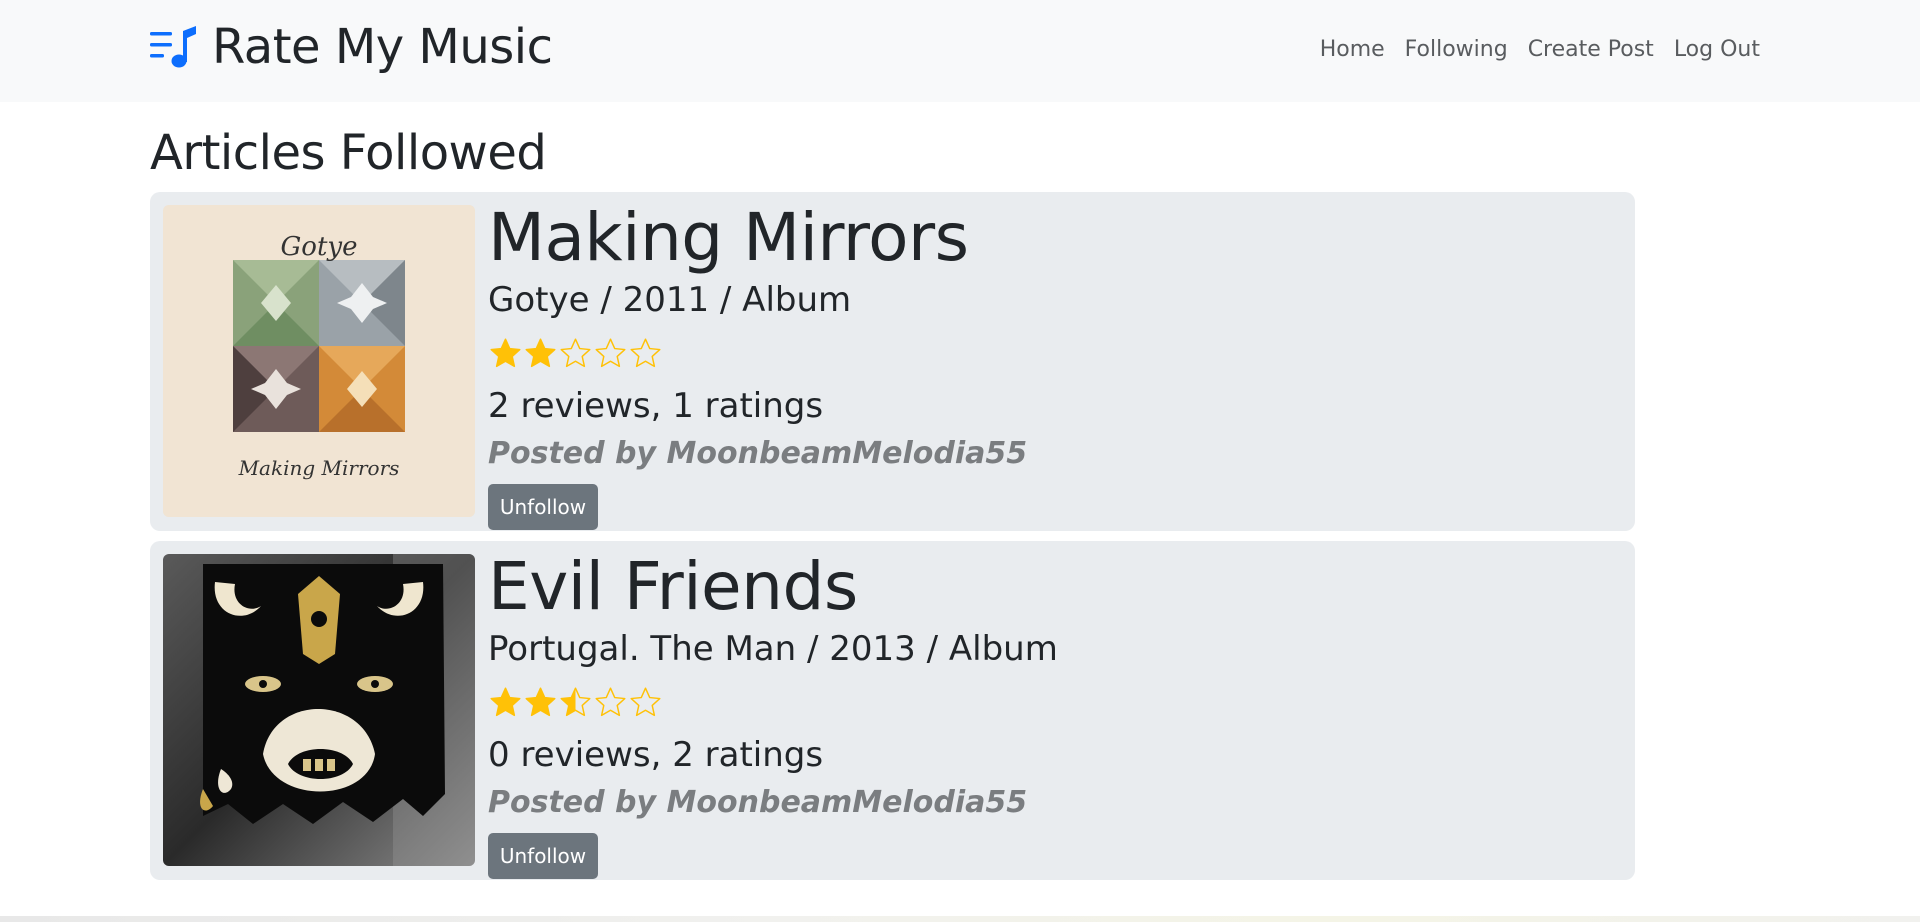 The image size is (1920, 922). Describe the element at coordinates (670, 300) in the screenshot. I see `album-meta: Gotye / 2011 / Album` at that location.